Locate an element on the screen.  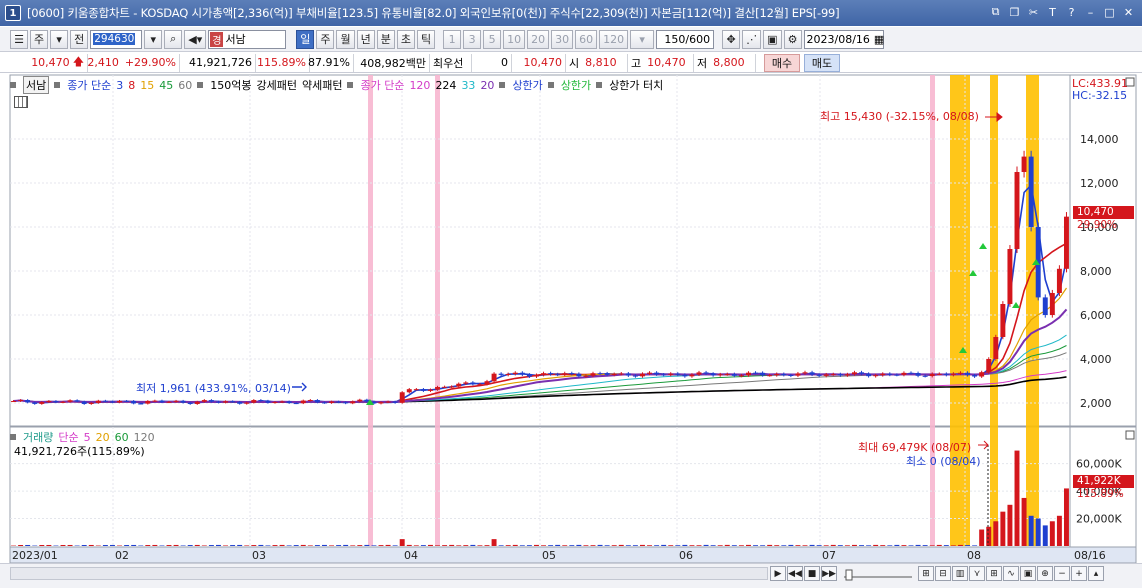
pin-icon: ⊕ is located at coordinates (1045, 573).